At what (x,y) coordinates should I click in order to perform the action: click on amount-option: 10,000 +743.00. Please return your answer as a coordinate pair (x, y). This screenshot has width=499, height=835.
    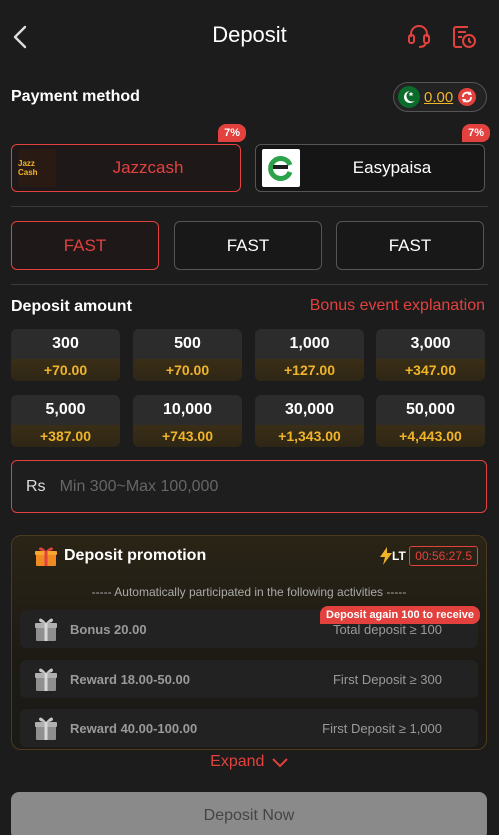
    Looking at the image, I should click on (187, 421).